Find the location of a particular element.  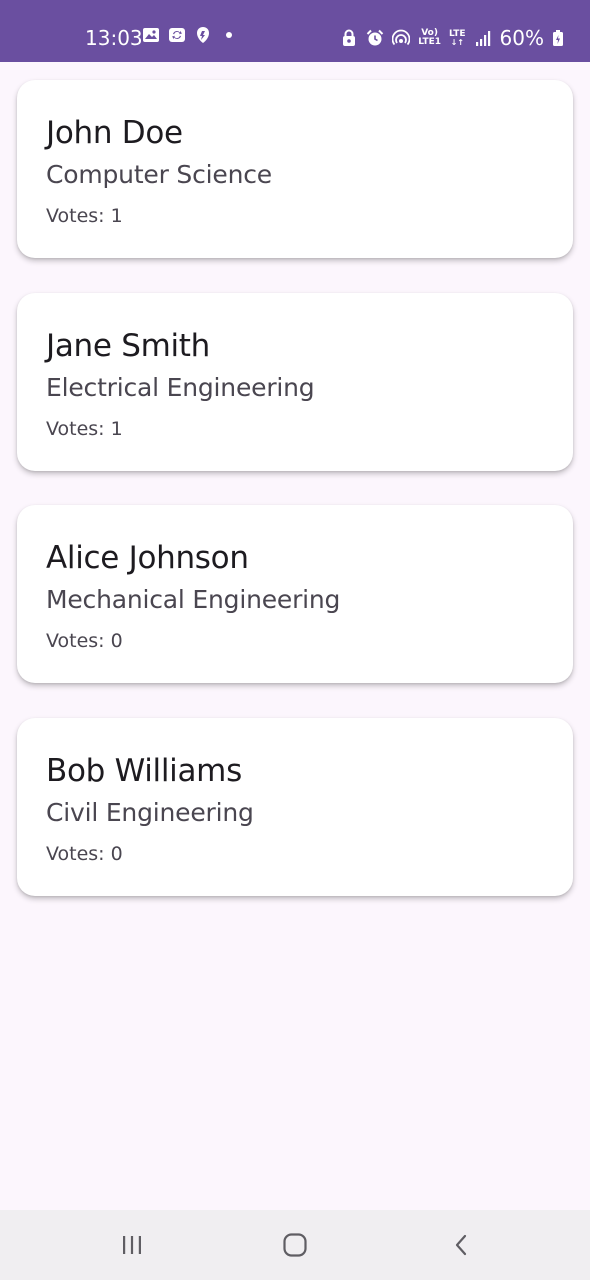

candidate-card: Bob Williams Civil Engineering Votes: 0 is located at coordinates (295, 807).